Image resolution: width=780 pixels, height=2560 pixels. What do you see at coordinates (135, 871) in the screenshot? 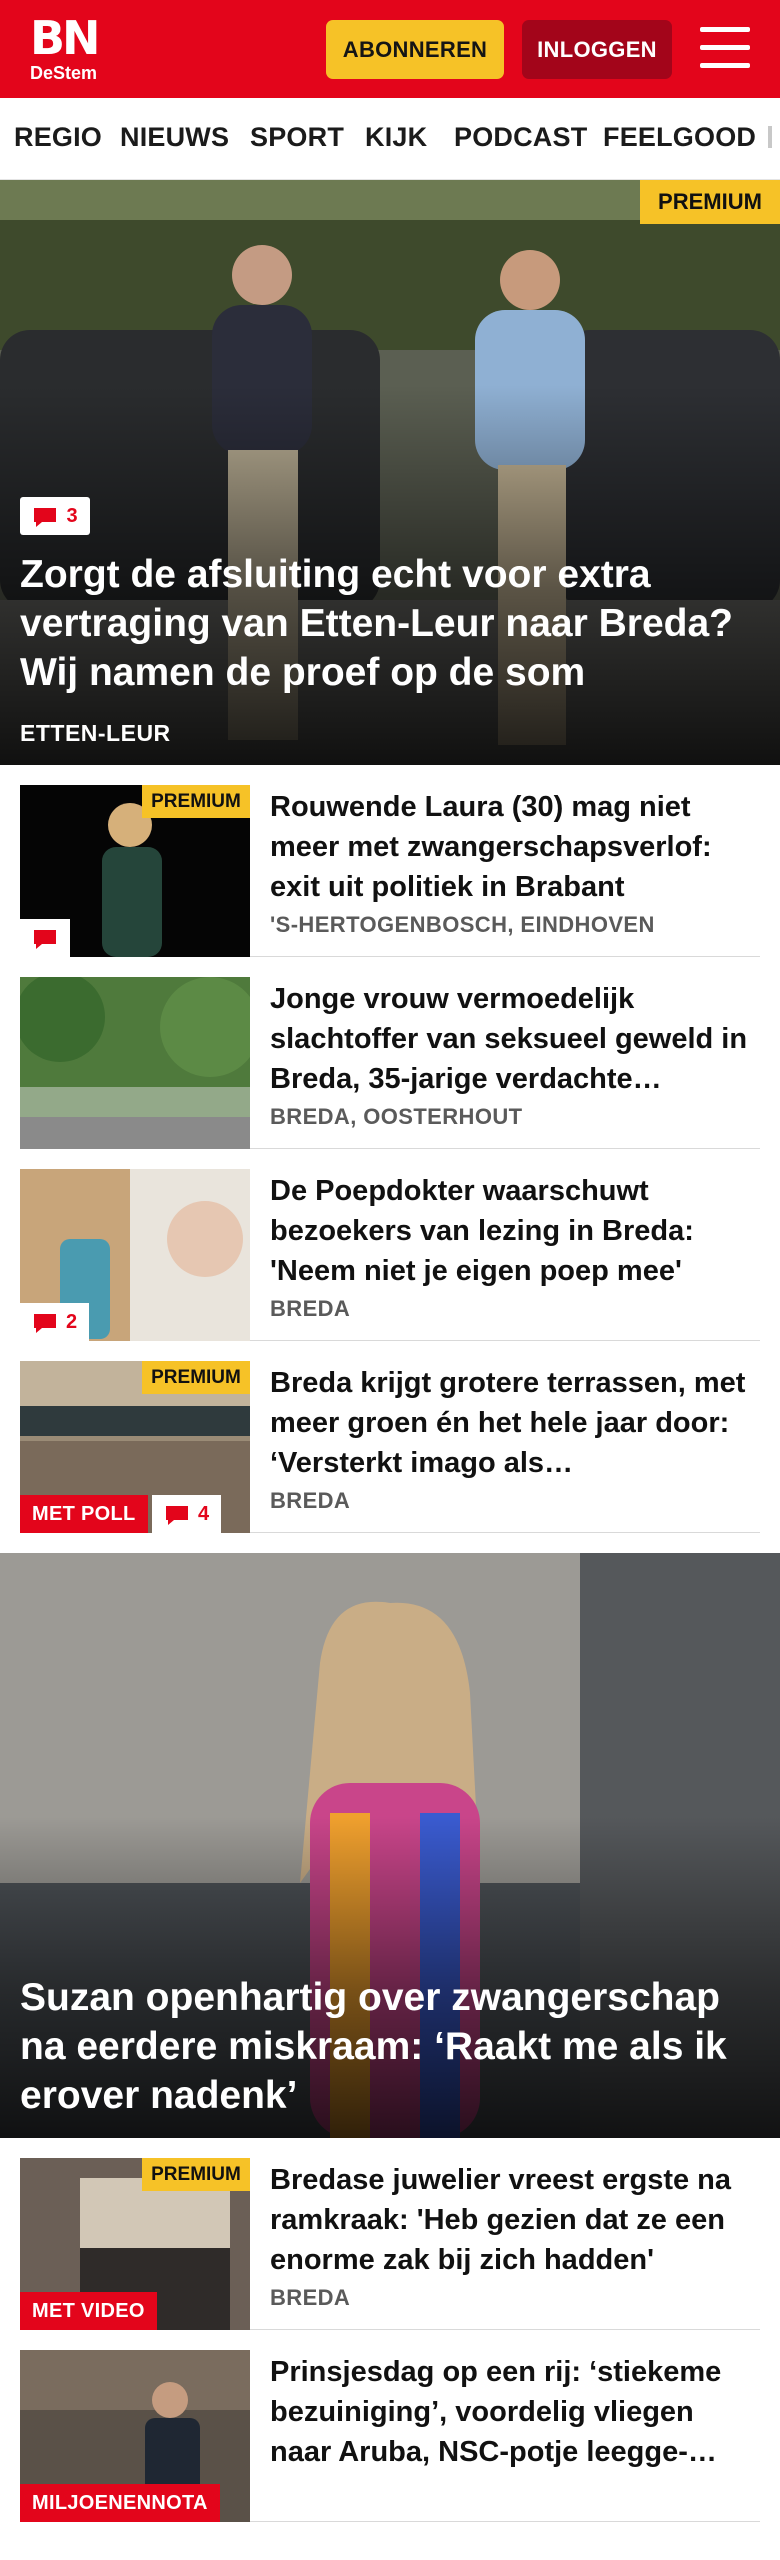
I see `article-thumbnail: PREMIUM` at bounding box center [135, 871].